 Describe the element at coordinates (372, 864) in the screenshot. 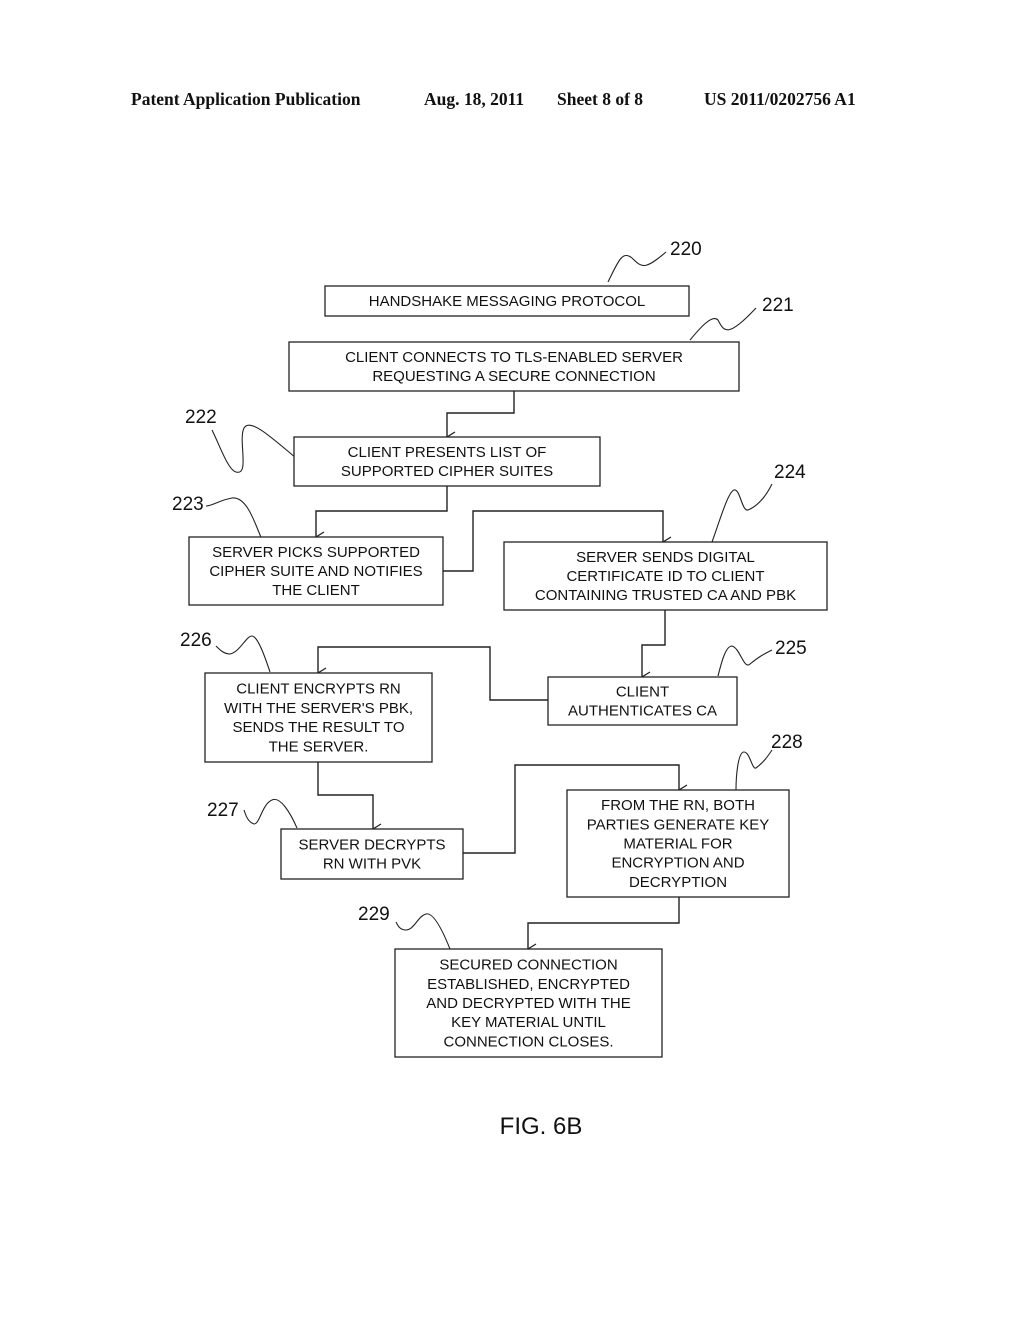

I see `step-text-line: RN WITH PVK` at that location.